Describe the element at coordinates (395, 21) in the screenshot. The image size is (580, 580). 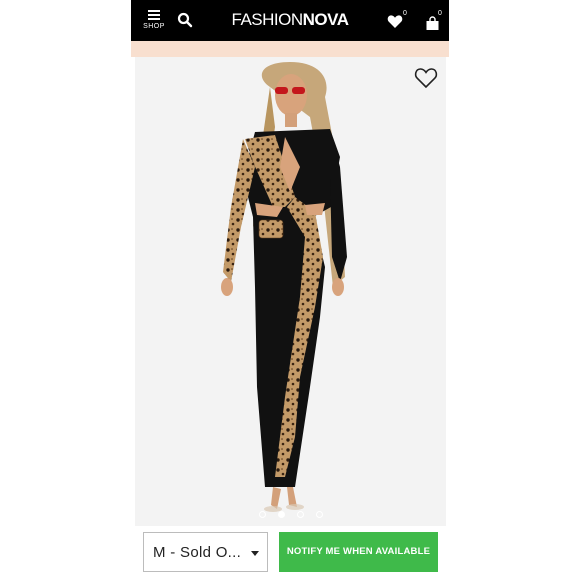
I see `heart-filled-icon` at that location.